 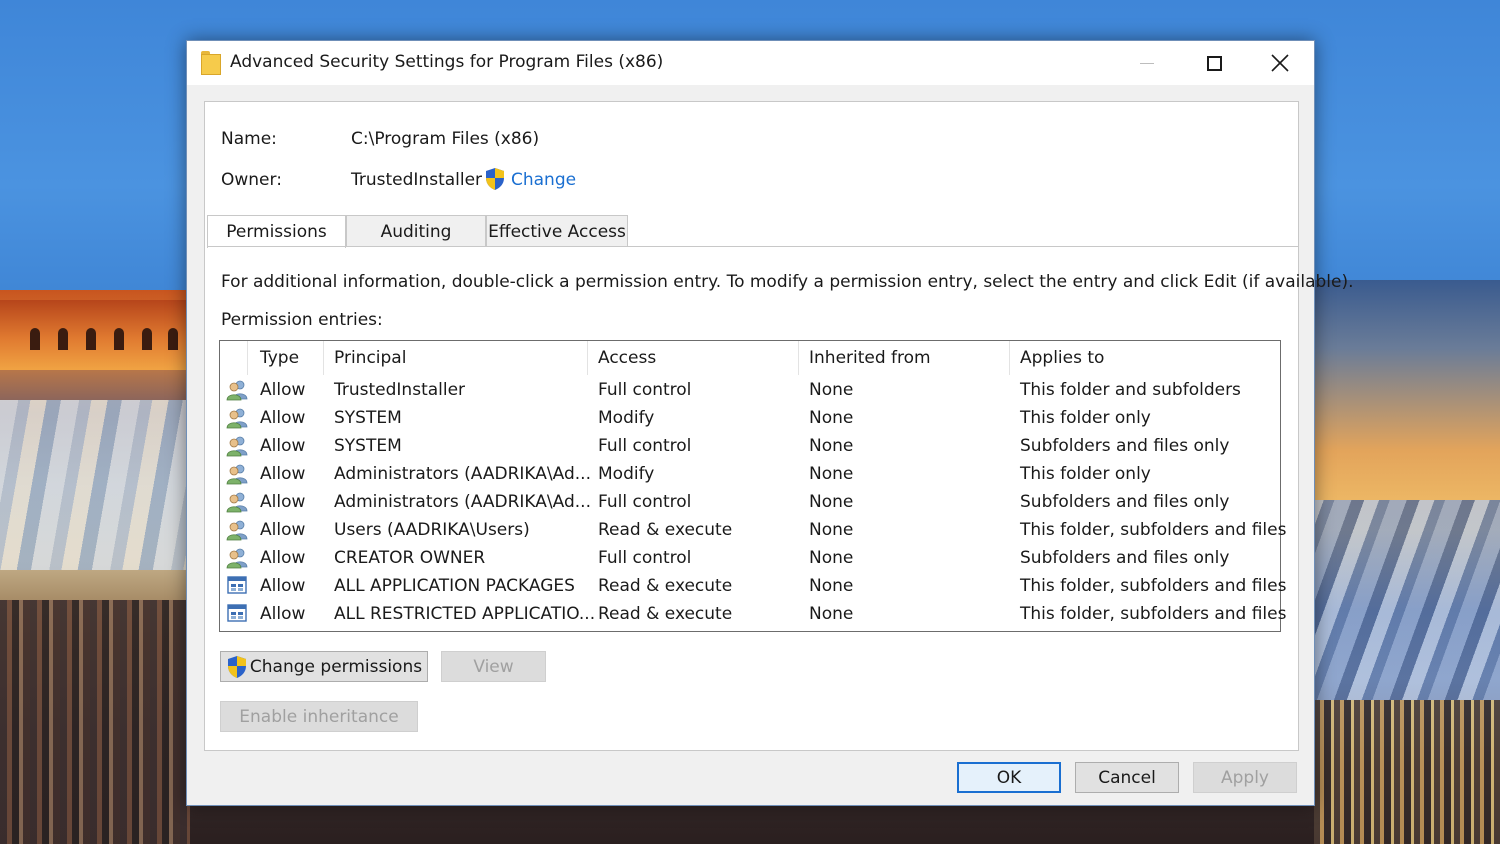 What do you see at coordinates (627, 358) in the screenshot?
I see `column-header-access: Access` at bounding box center [627, 358].